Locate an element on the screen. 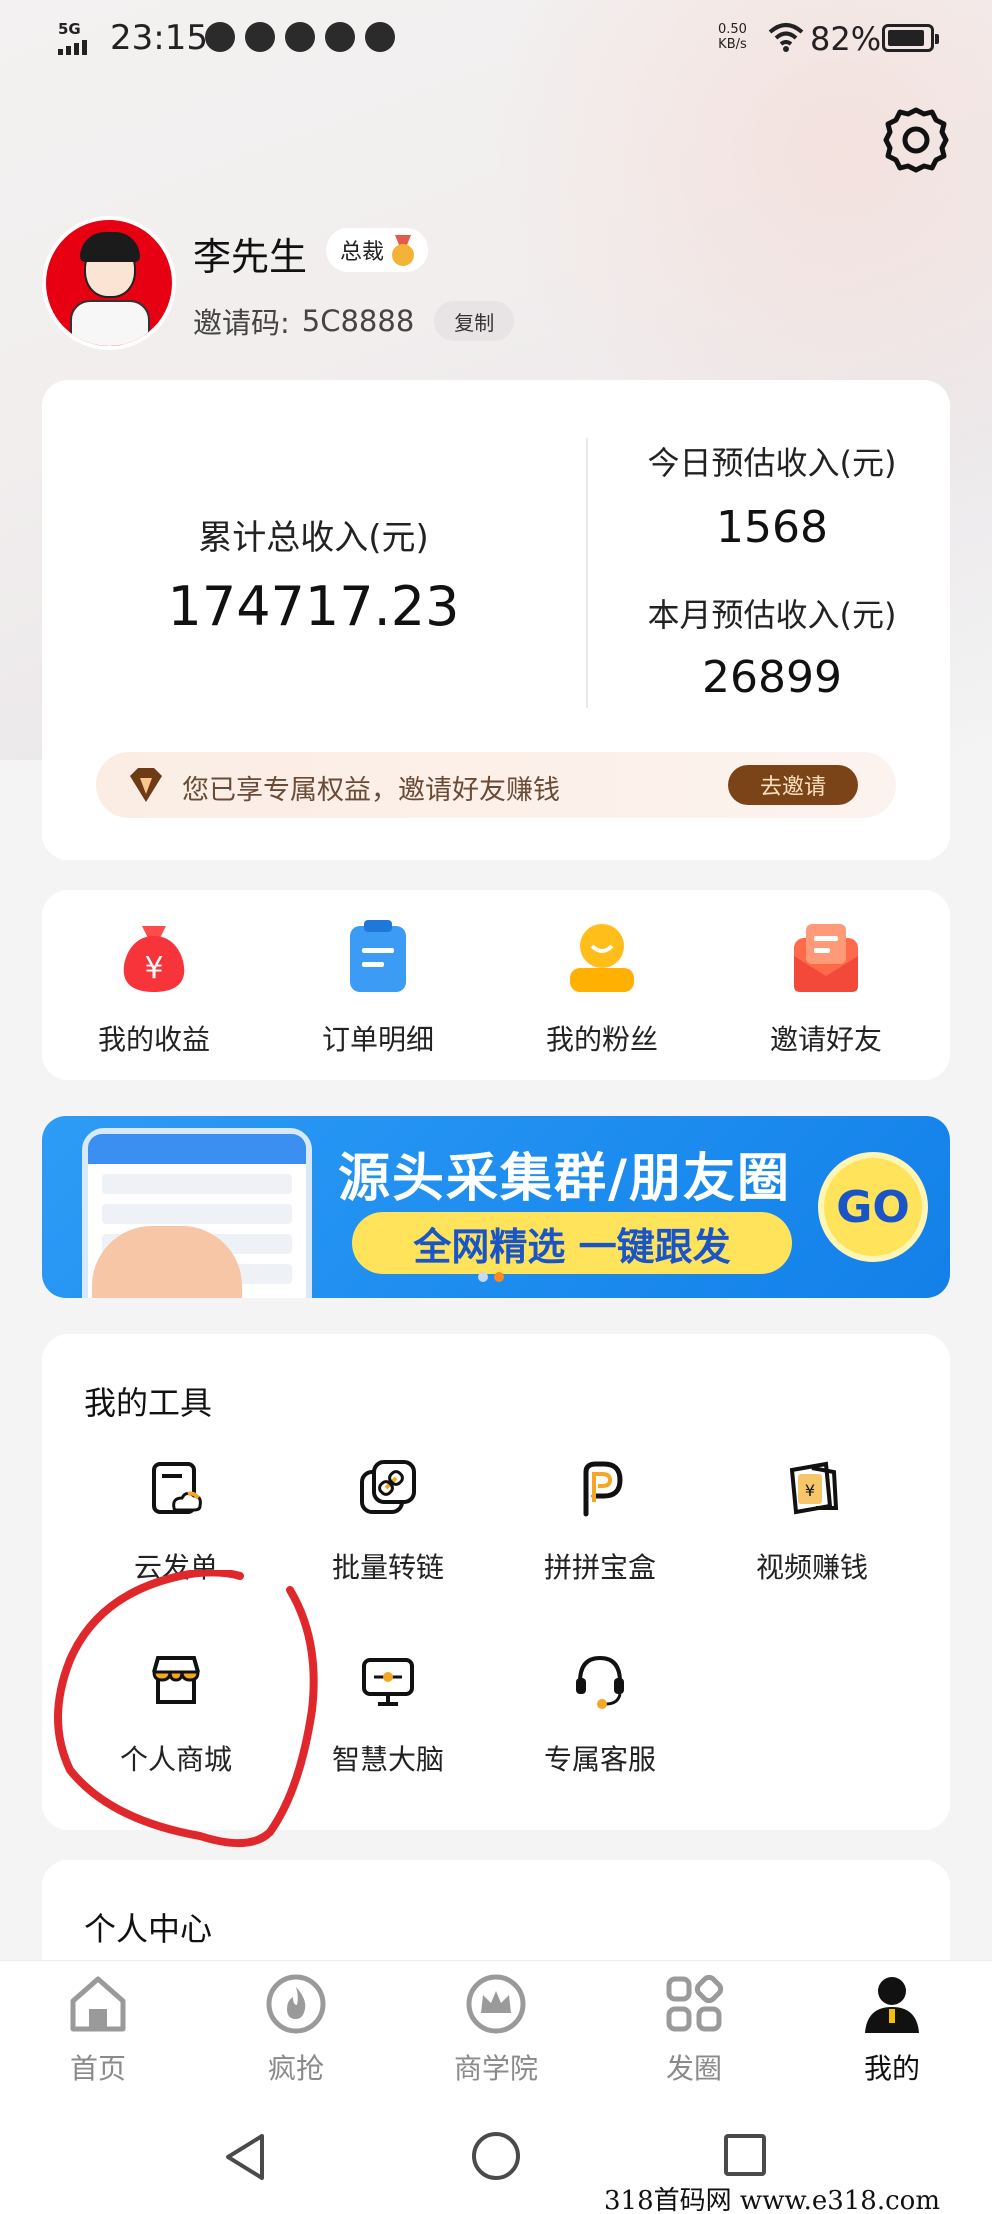  rank-label: 总裁 is located at coordinates (362, 252).